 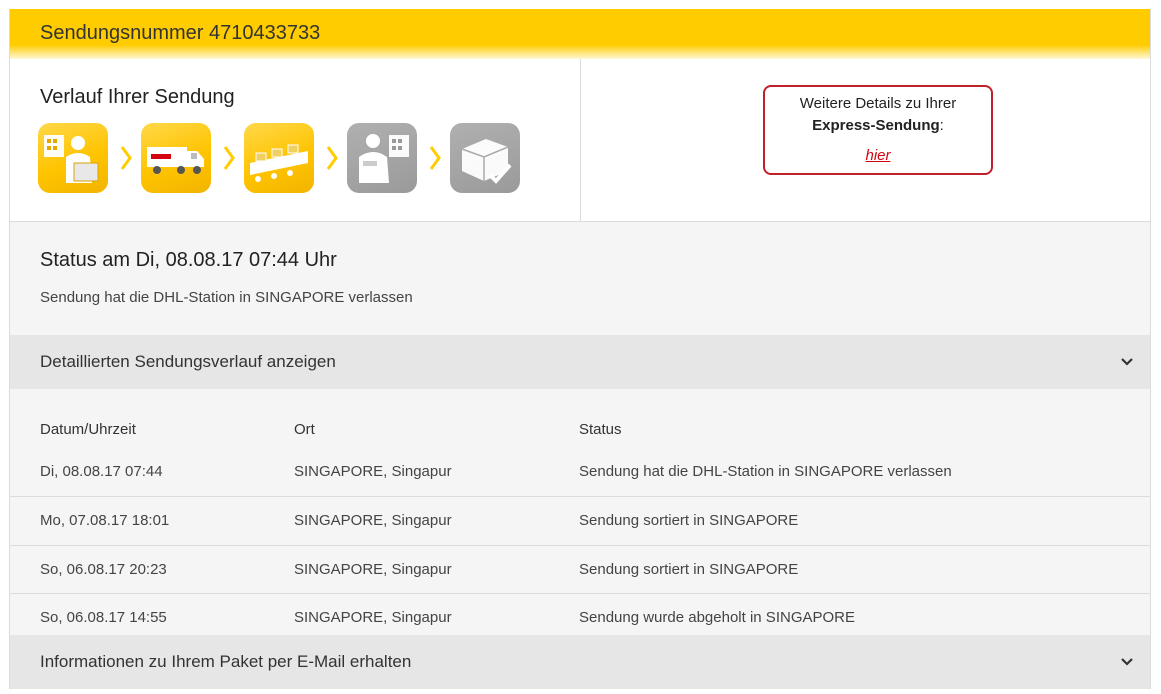 What do you see at coordinates (137, 97) in the screenshot?
I see `progress-title: Verlauf Ihrer Sendung` at bounding box center [137, 97].